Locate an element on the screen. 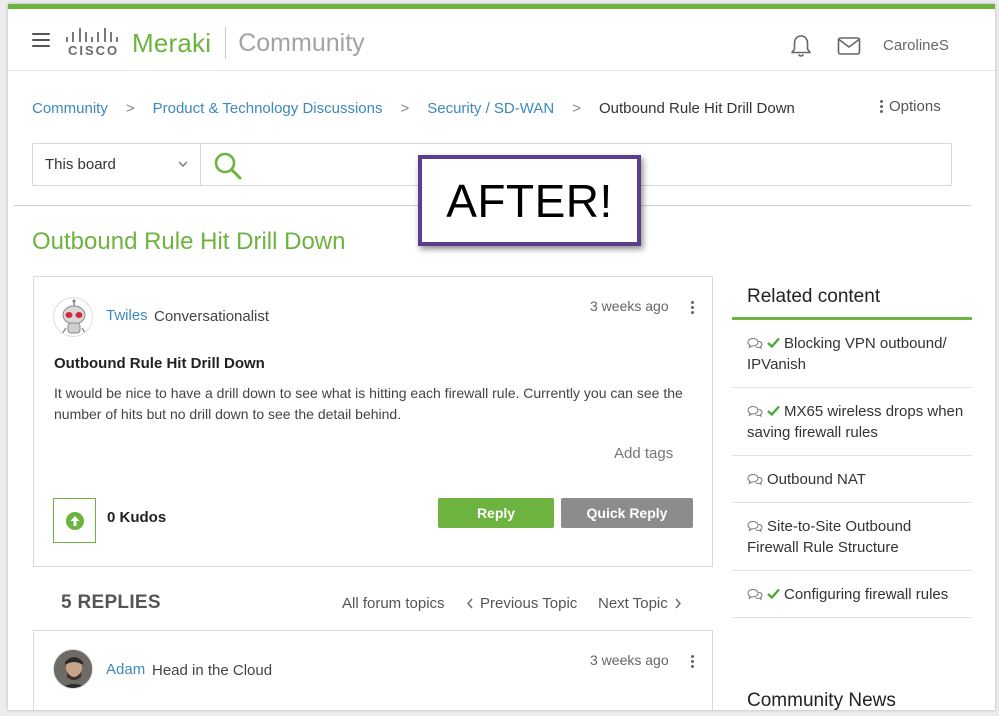 The image size is (999, 716). meraki-wordmark: Meraki is located at coordinates (172, 42).